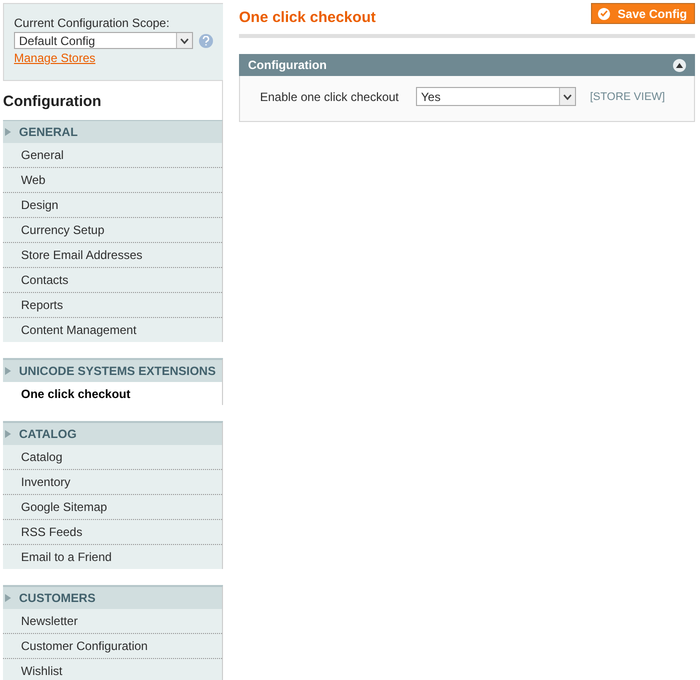 This screenshot has width=700, height=680. I want to click on sidebar-item: Email to a Friend, so click(112, 557).